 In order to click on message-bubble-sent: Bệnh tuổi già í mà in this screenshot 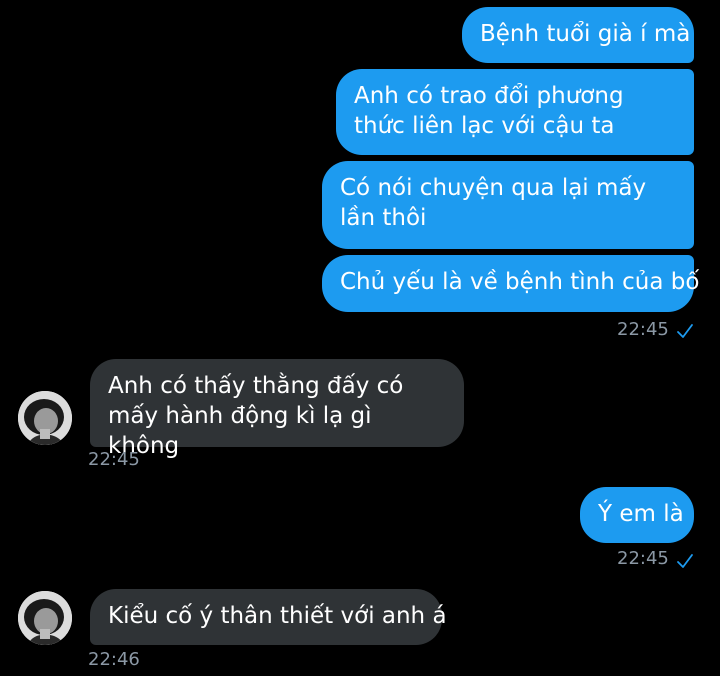, I will do `click(578, 35)`.